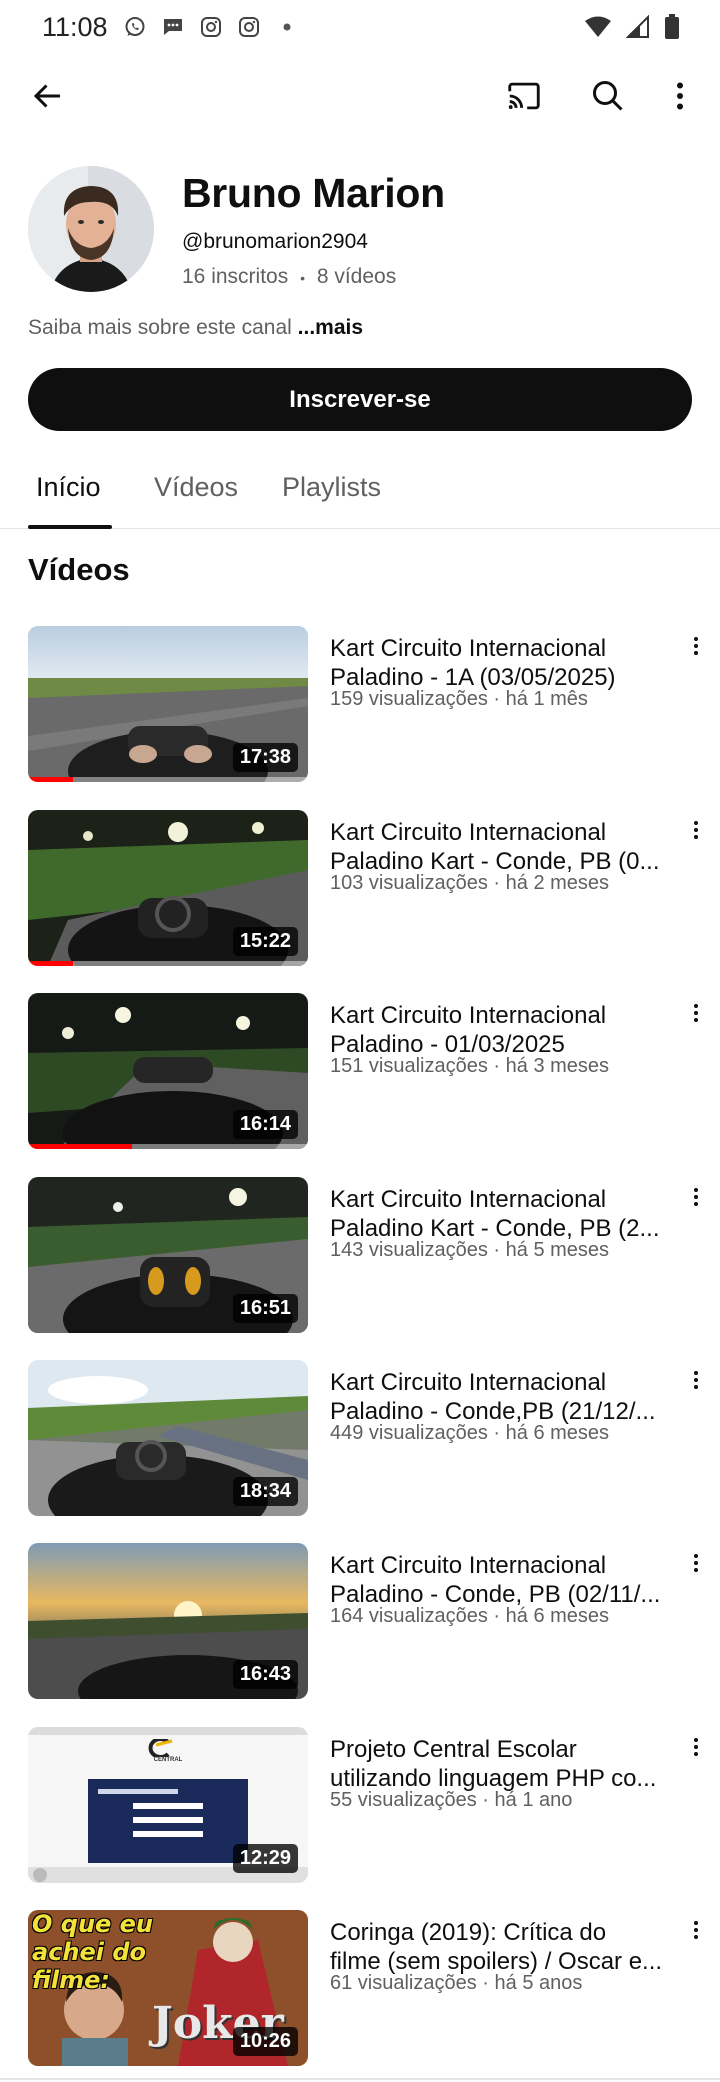 The image size is (720, 2082). What do you see at coordinates (168, 1071) in the screenshot?
I see `video-thumbnail: 16:14` at bounding box center [168, 1071].